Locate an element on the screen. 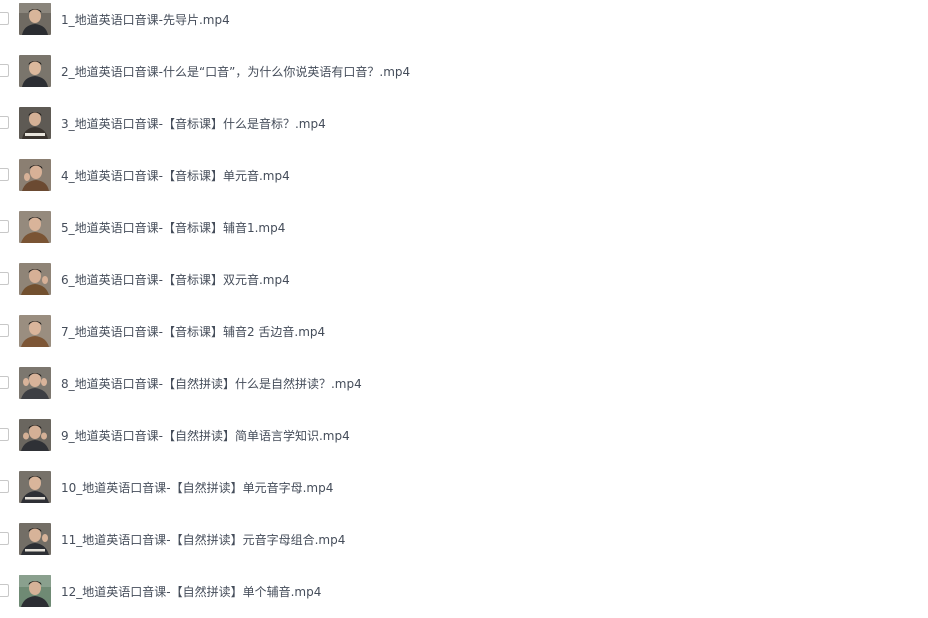  file-name: 3_地道英语口音课-【音标课】什么是音标？.mp4 is located at coordinates (193, 124).